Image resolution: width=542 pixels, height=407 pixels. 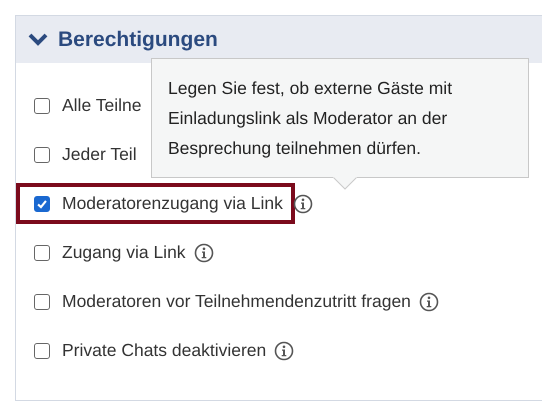 What do you see at coordinates (99, 154) in the screenshot?
I see `option-label: Jeder Teil` at bounding box center [99, 154].